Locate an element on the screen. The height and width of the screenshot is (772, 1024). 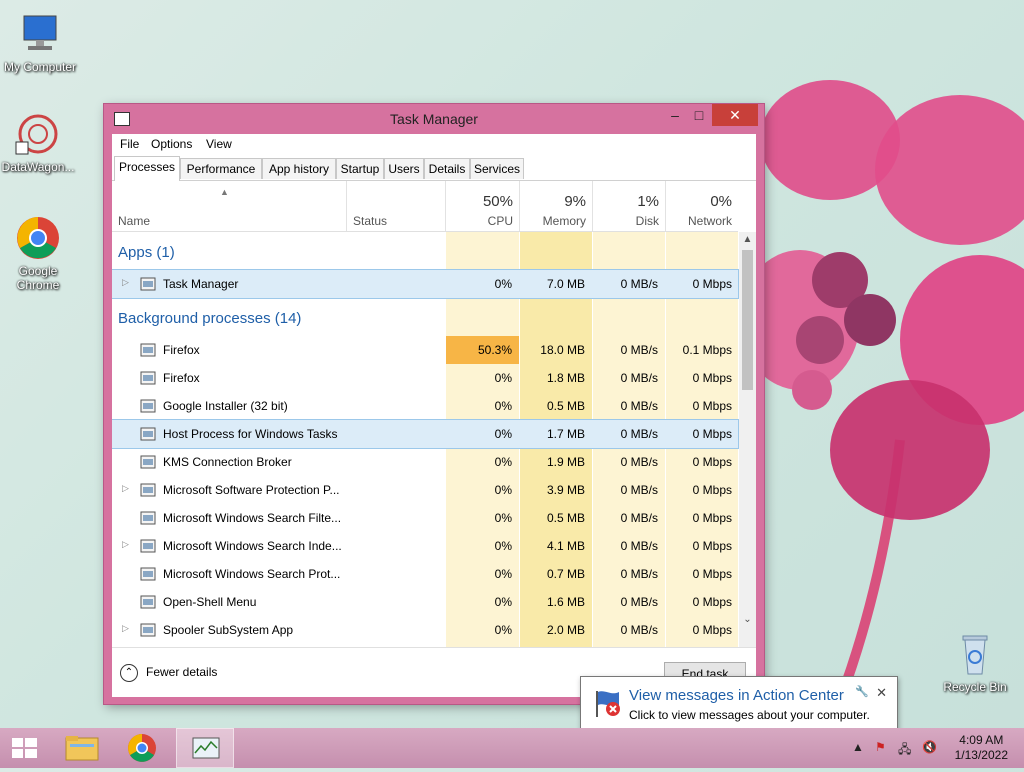
tab-services: Services is located at coordinates (497, 168).